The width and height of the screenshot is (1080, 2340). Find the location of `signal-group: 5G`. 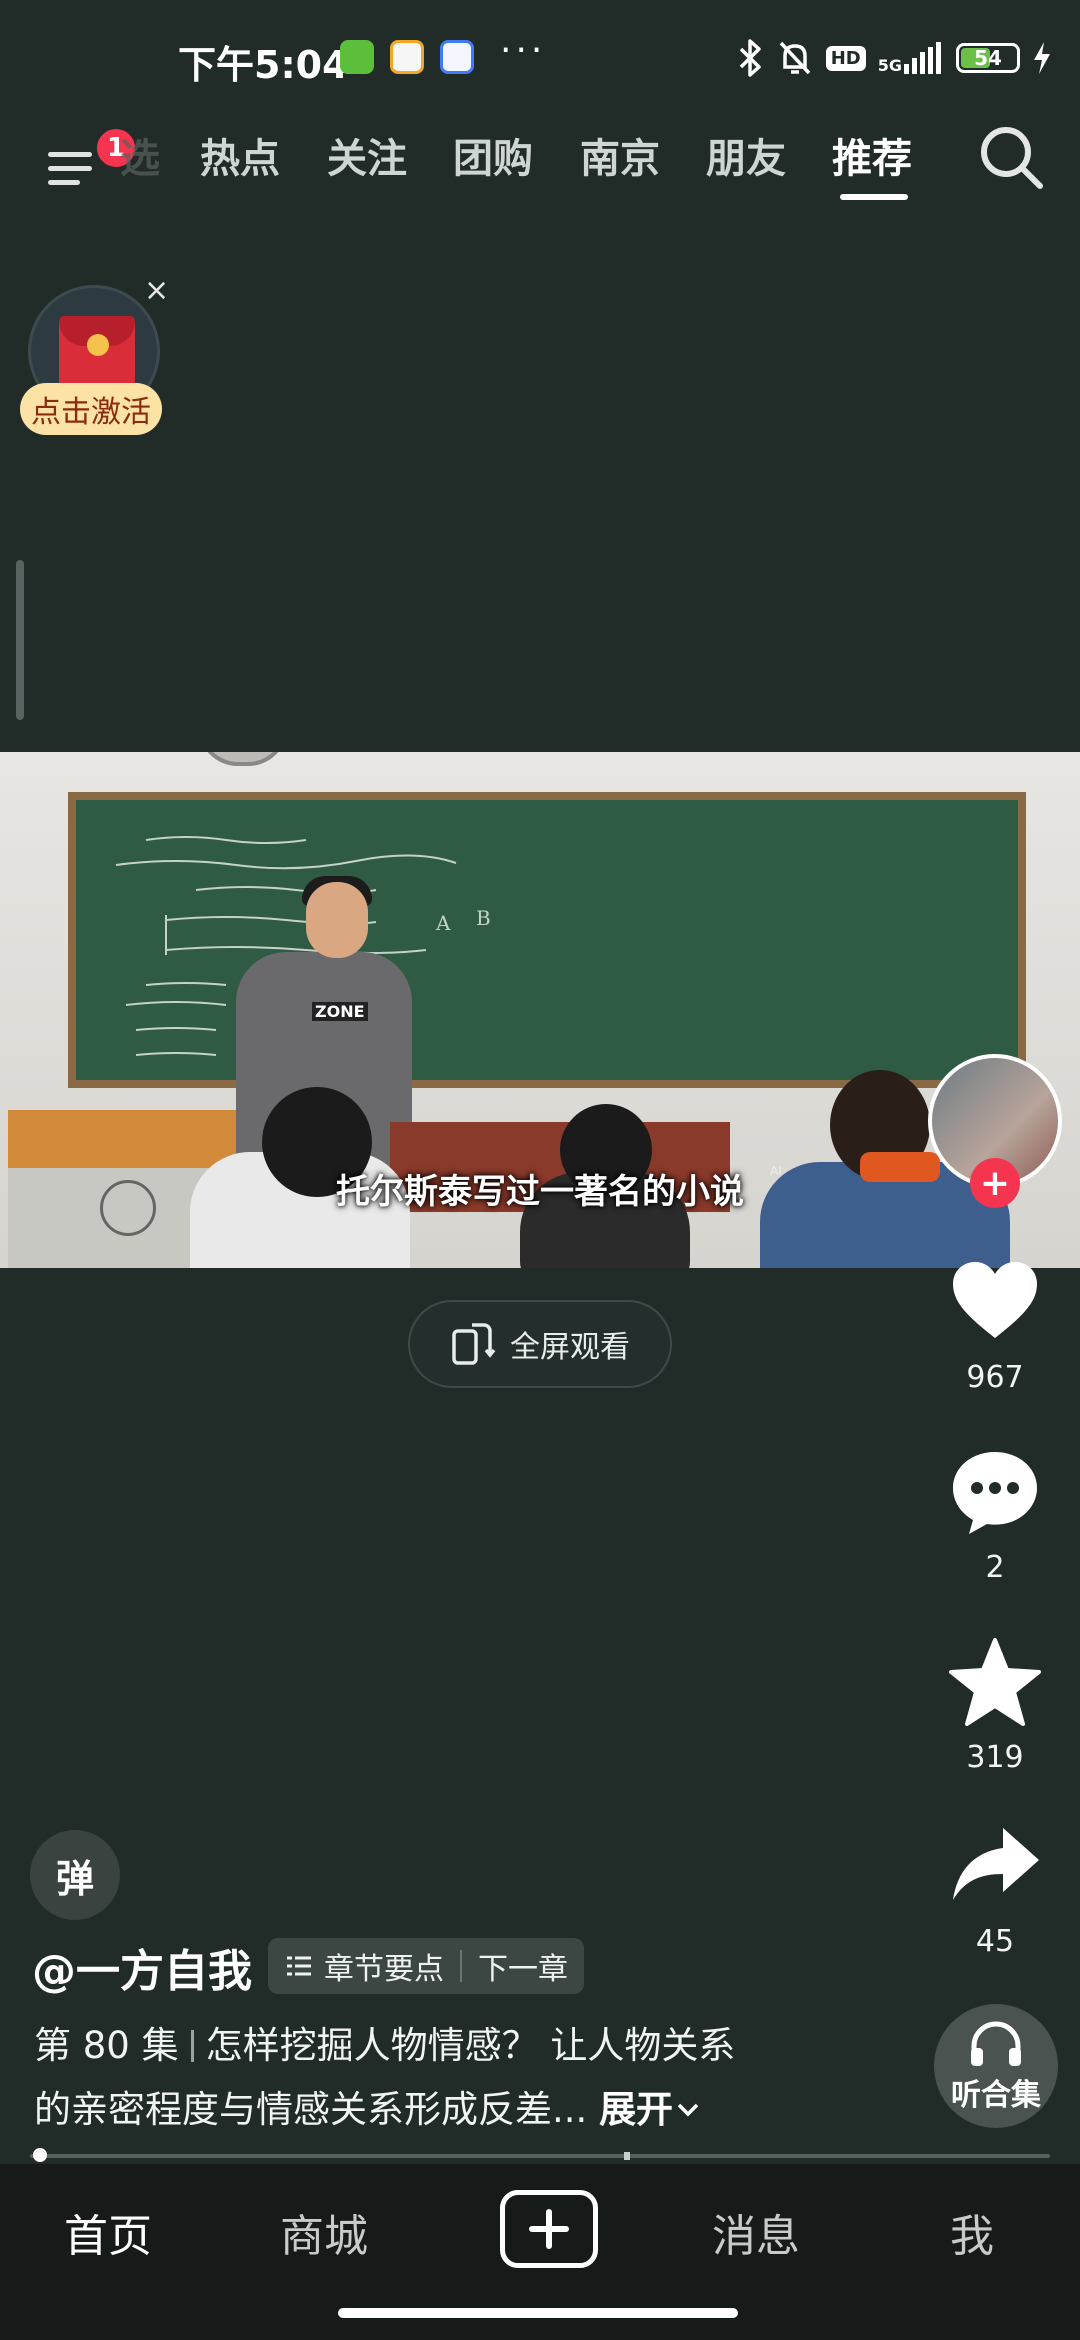

signal-group: 5G is located at coordinates (911, 58).